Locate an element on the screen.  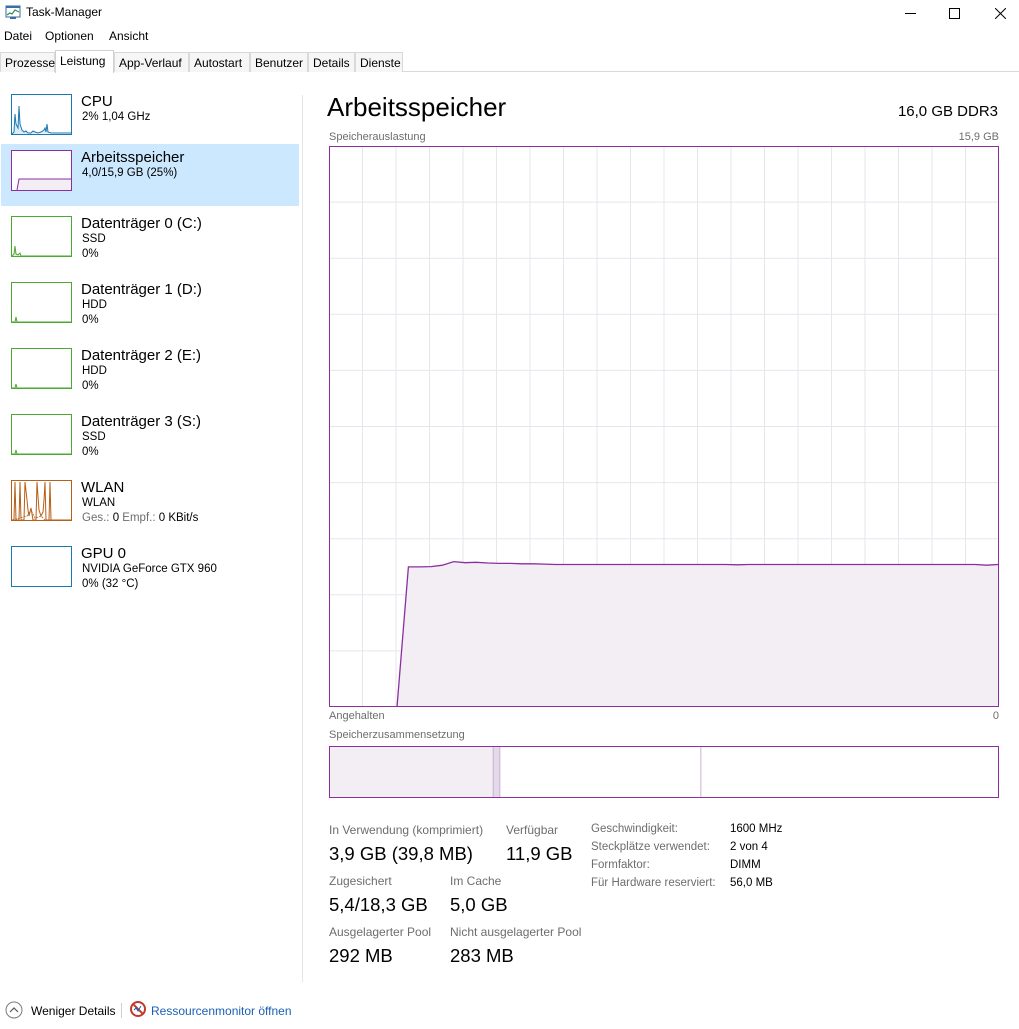
memory-composition-bar is located at coordinates (664, 772).